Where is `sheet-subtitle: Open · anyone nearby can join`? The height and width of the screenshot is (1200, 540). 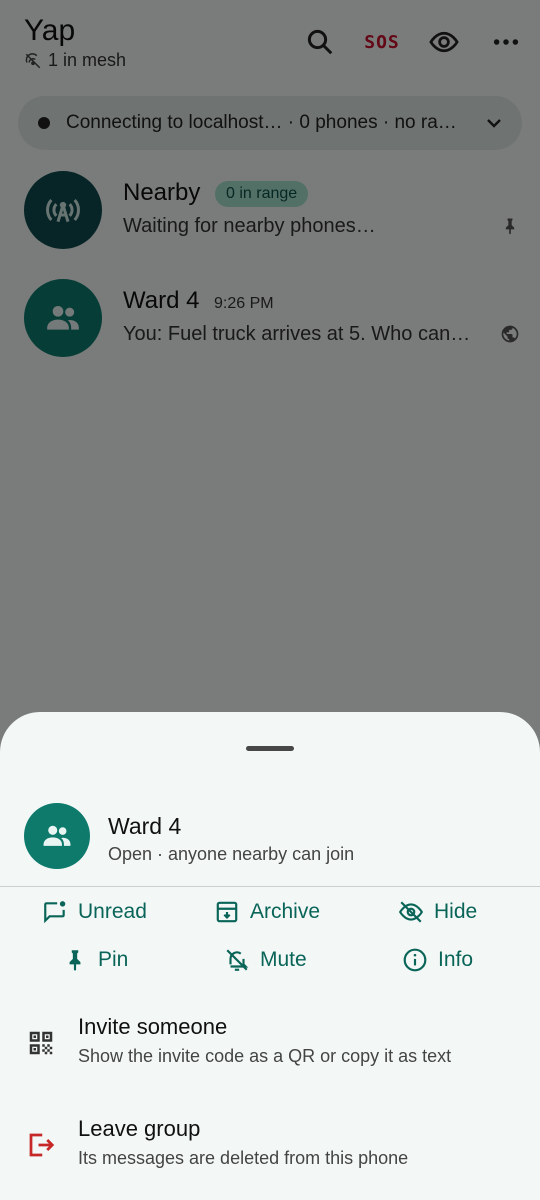
sheet-subtitle: Open · anyone nearby can join is located at coordinates (231, 854).